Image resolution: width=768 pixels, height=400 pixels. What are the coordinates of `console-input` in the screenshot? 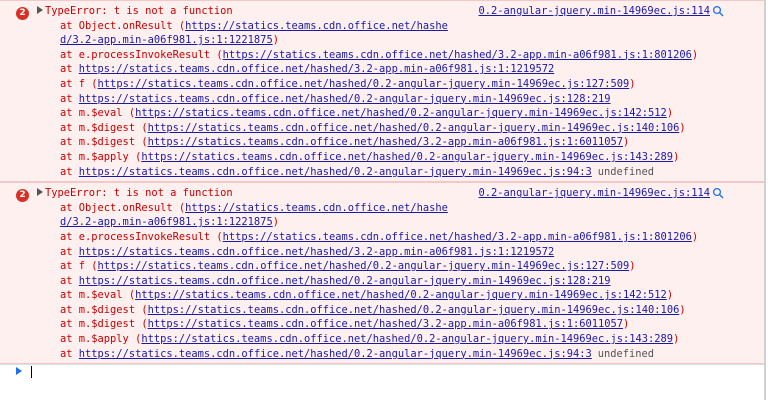 It's located at (382, 371).